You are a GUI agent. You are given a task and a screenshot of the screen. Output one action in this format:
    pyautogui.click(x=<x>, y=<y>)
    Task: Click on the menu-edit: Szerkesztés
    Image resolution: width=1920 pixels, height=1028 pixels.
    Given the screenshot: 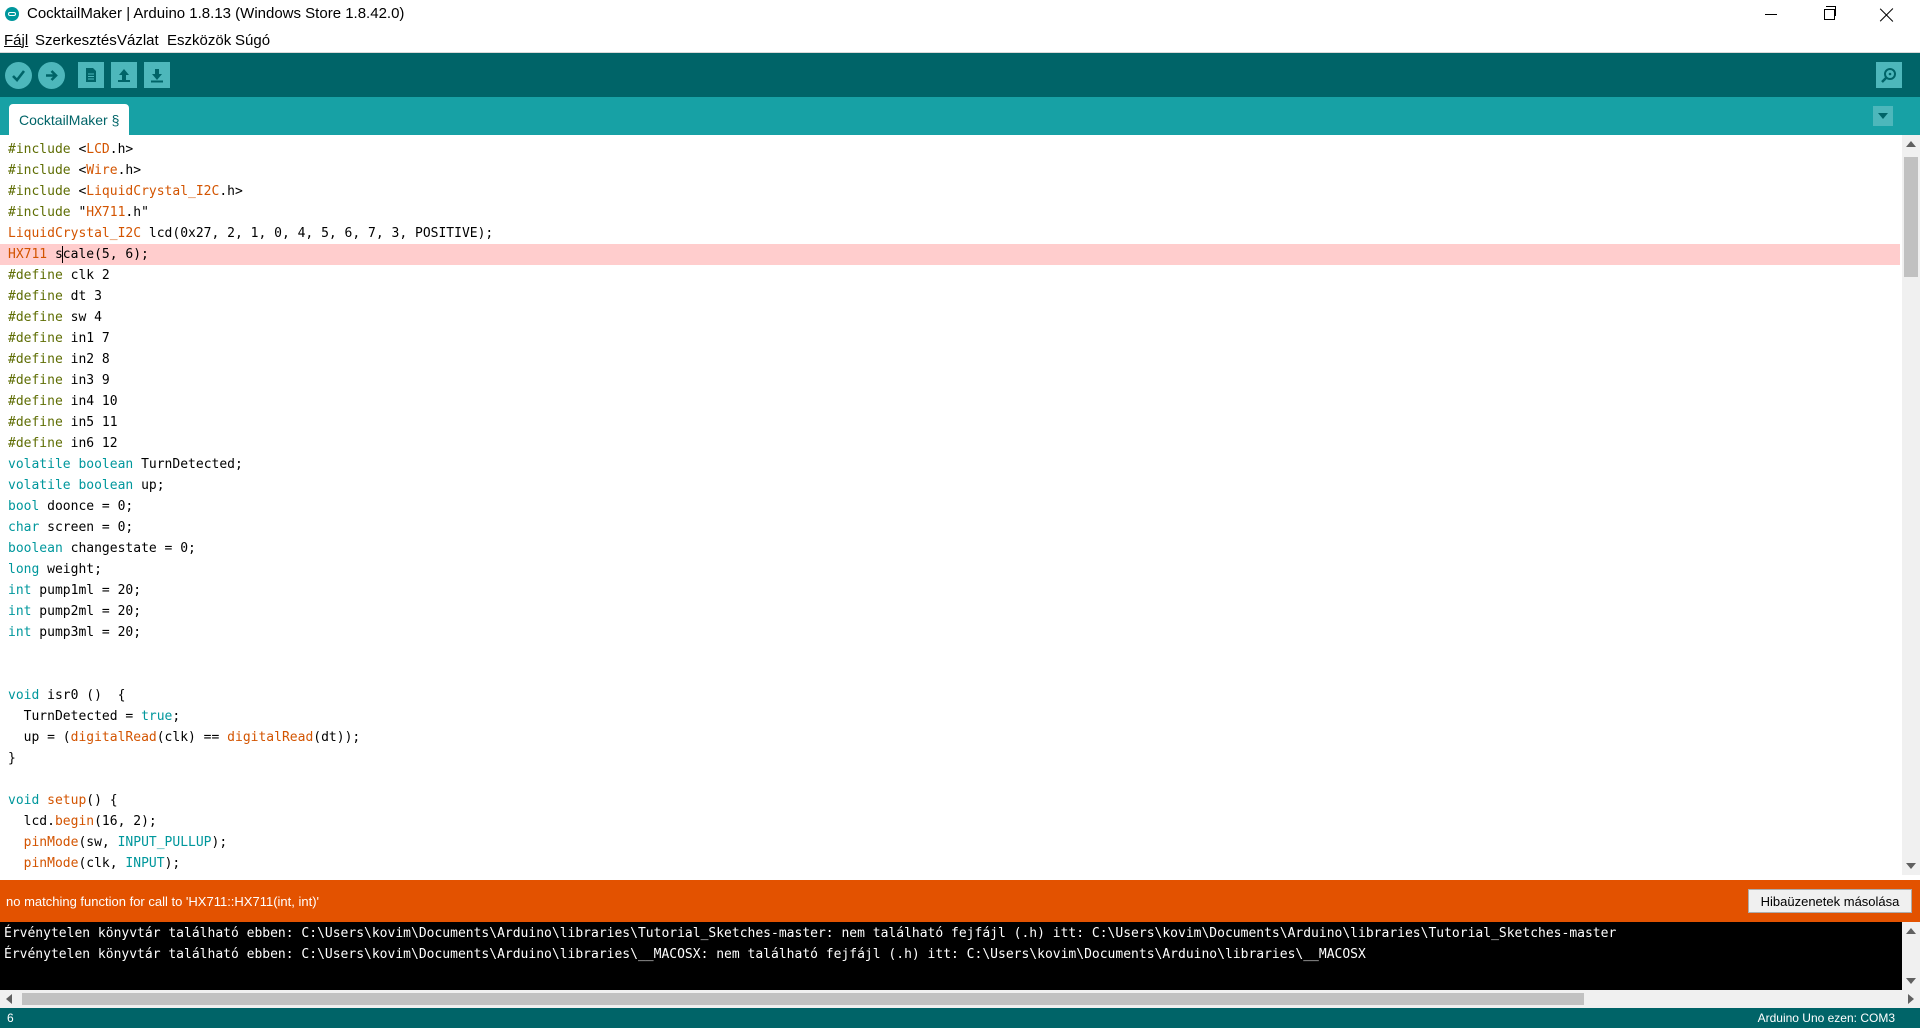 What is the action you would take?
    pyautogui.click(x=76, y=40)
    